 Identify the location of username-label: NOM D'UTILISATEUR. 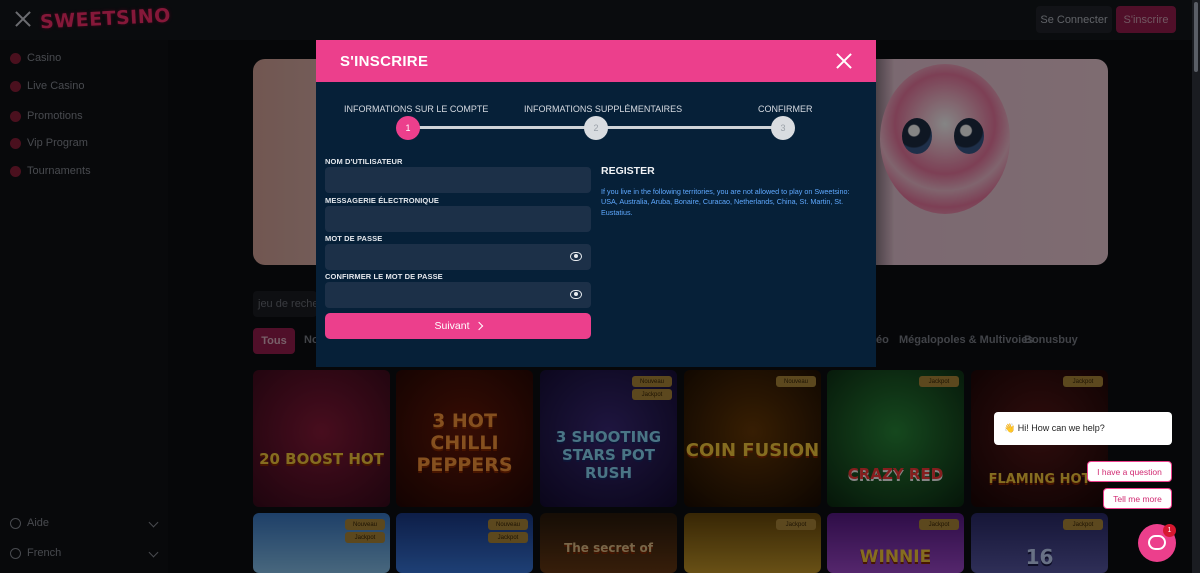
(364, 161).